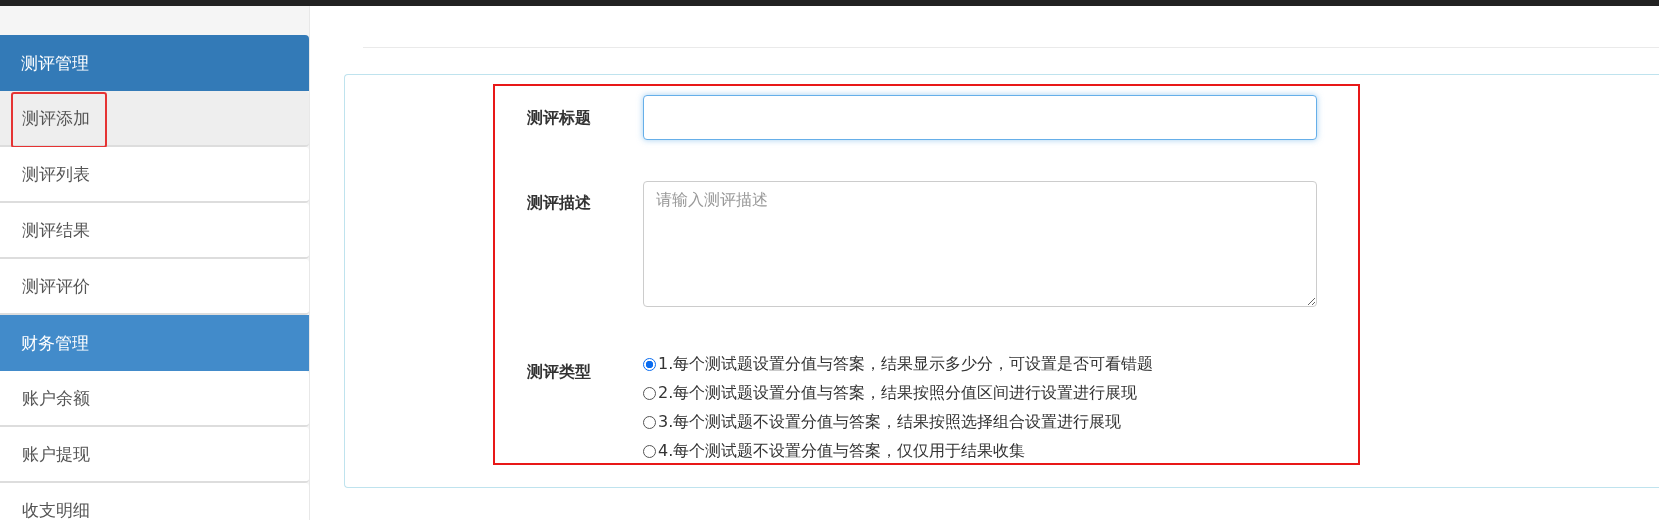 Image resolution: width=1659 pixels, height=520 pixels. Describe the element at coordinates (154, 343) in the screenshot. I see `sidebar-group-header: 财务管理` at that location.